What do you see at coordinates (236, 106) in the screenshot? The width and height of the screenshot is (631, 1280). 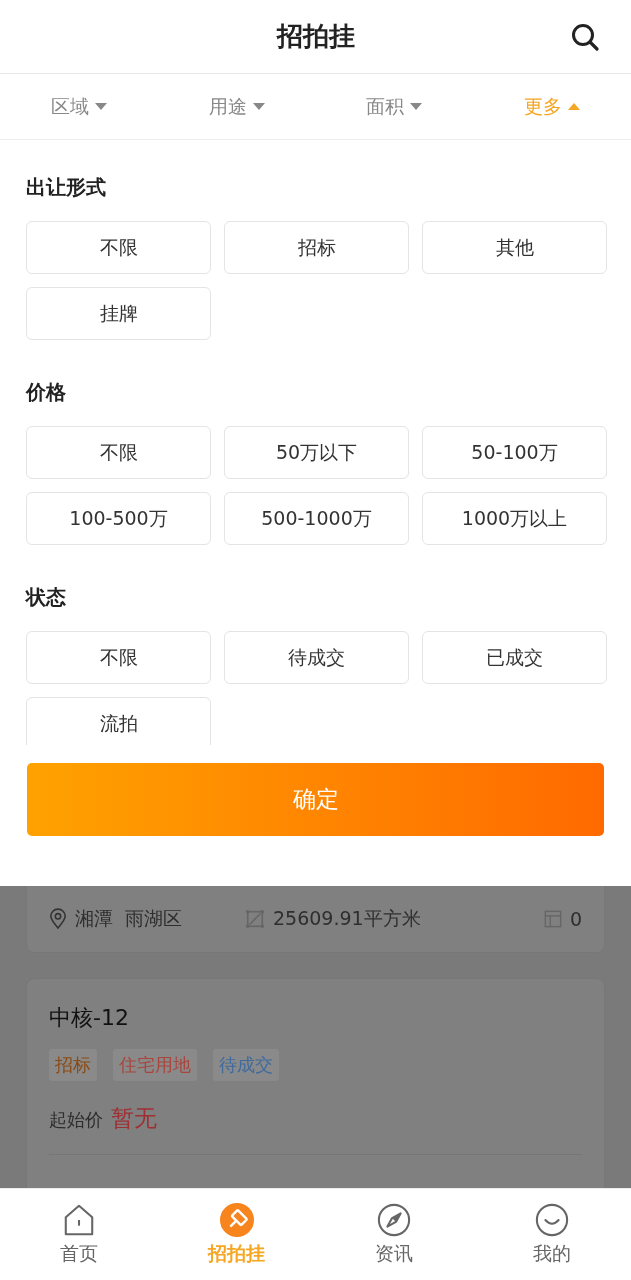 I see `filter-tab: 用途` at bounding box center [236, 106].